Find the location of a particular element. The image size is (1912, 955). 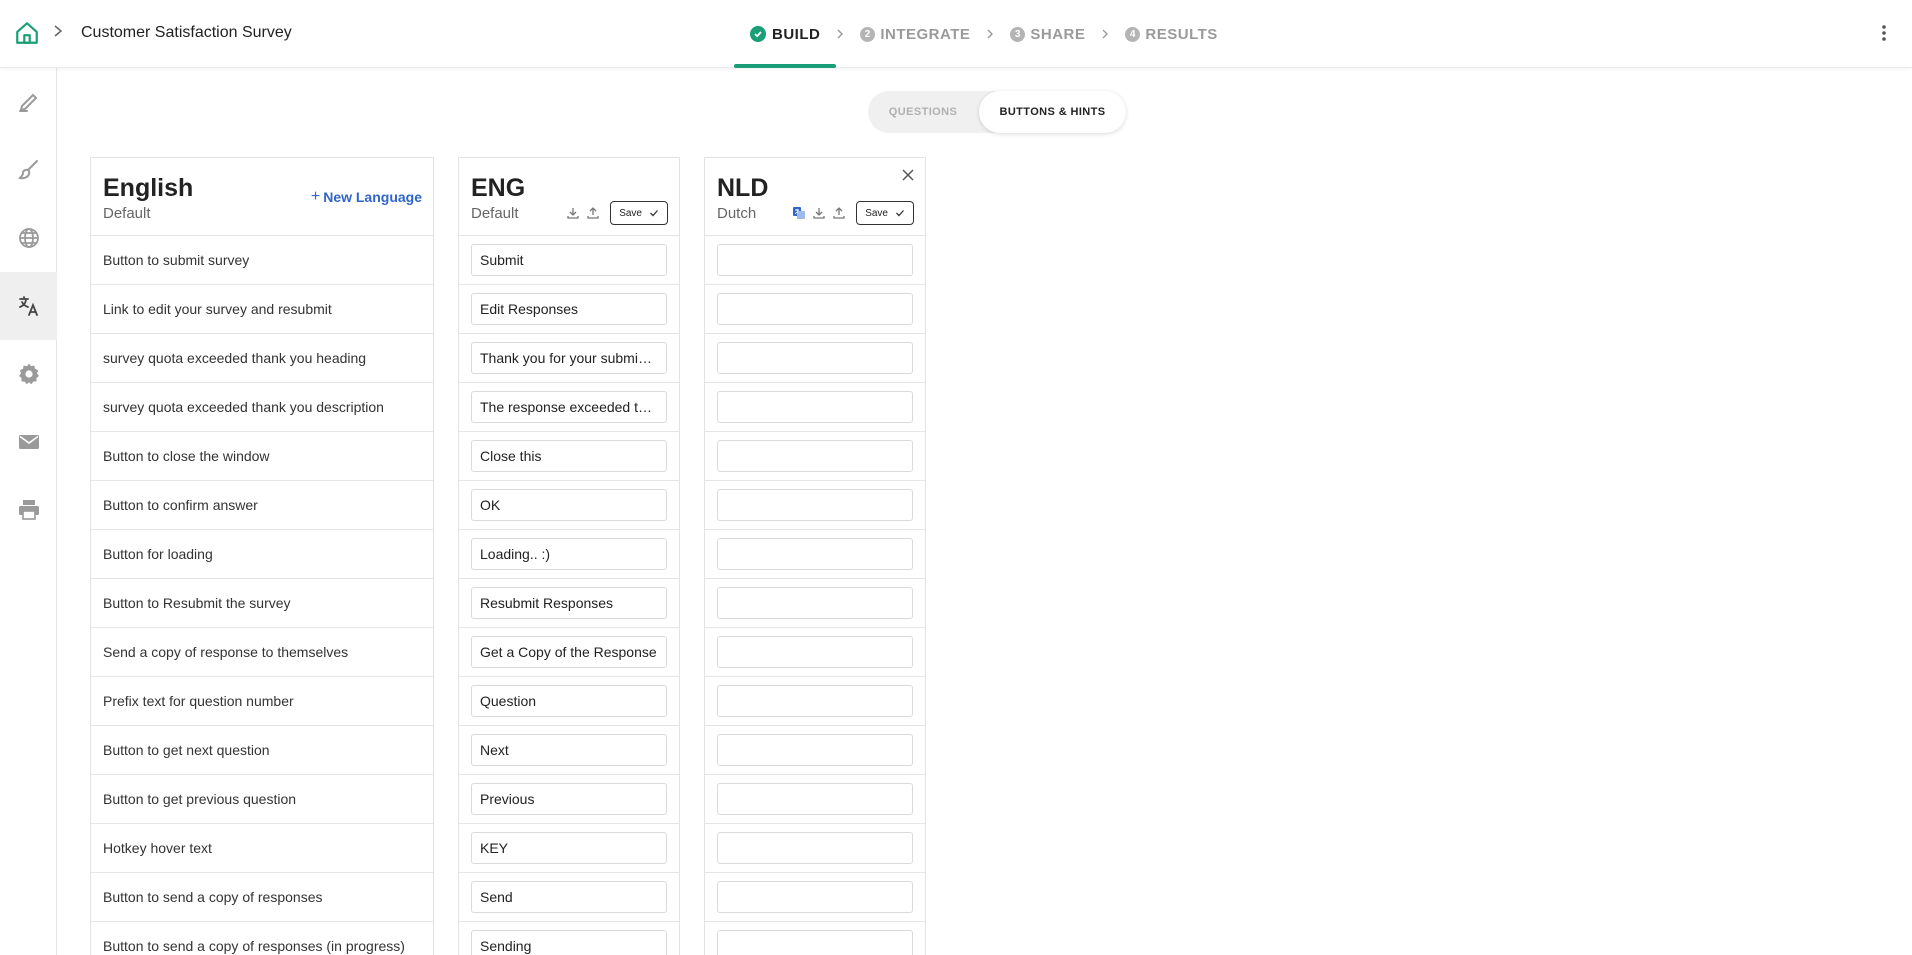

column-title: English is located at coordinates (148, 188).